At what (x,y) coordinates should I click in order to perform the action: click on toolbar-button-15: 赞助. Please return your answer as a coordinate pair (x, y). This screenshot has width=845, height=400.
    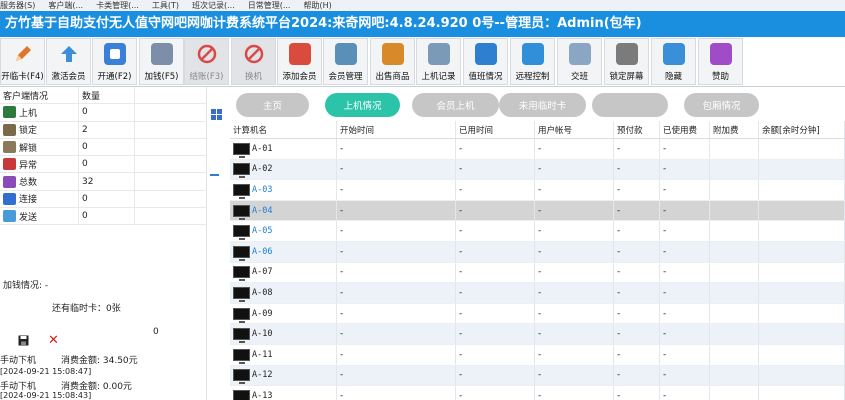
    Looking at the image, I should click on (720, 61).